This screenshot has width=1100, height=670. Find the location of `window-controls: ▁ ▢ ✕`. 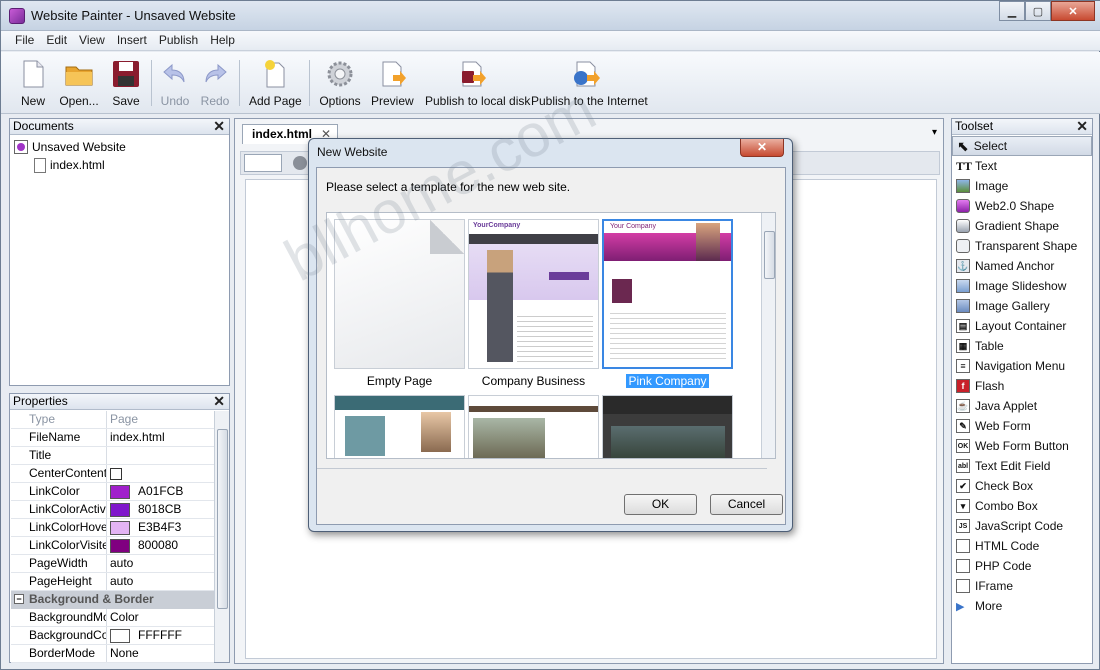

window-controls: ▁ ▢ ✕ is located at coordinates (1047, 11).